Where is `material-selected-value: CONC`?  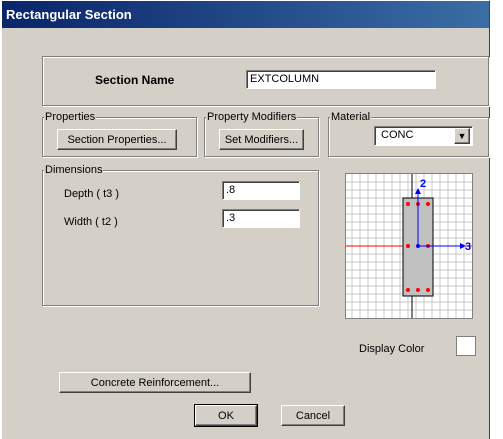 material-selected-value: CONC is located at coordinates (397, 135).